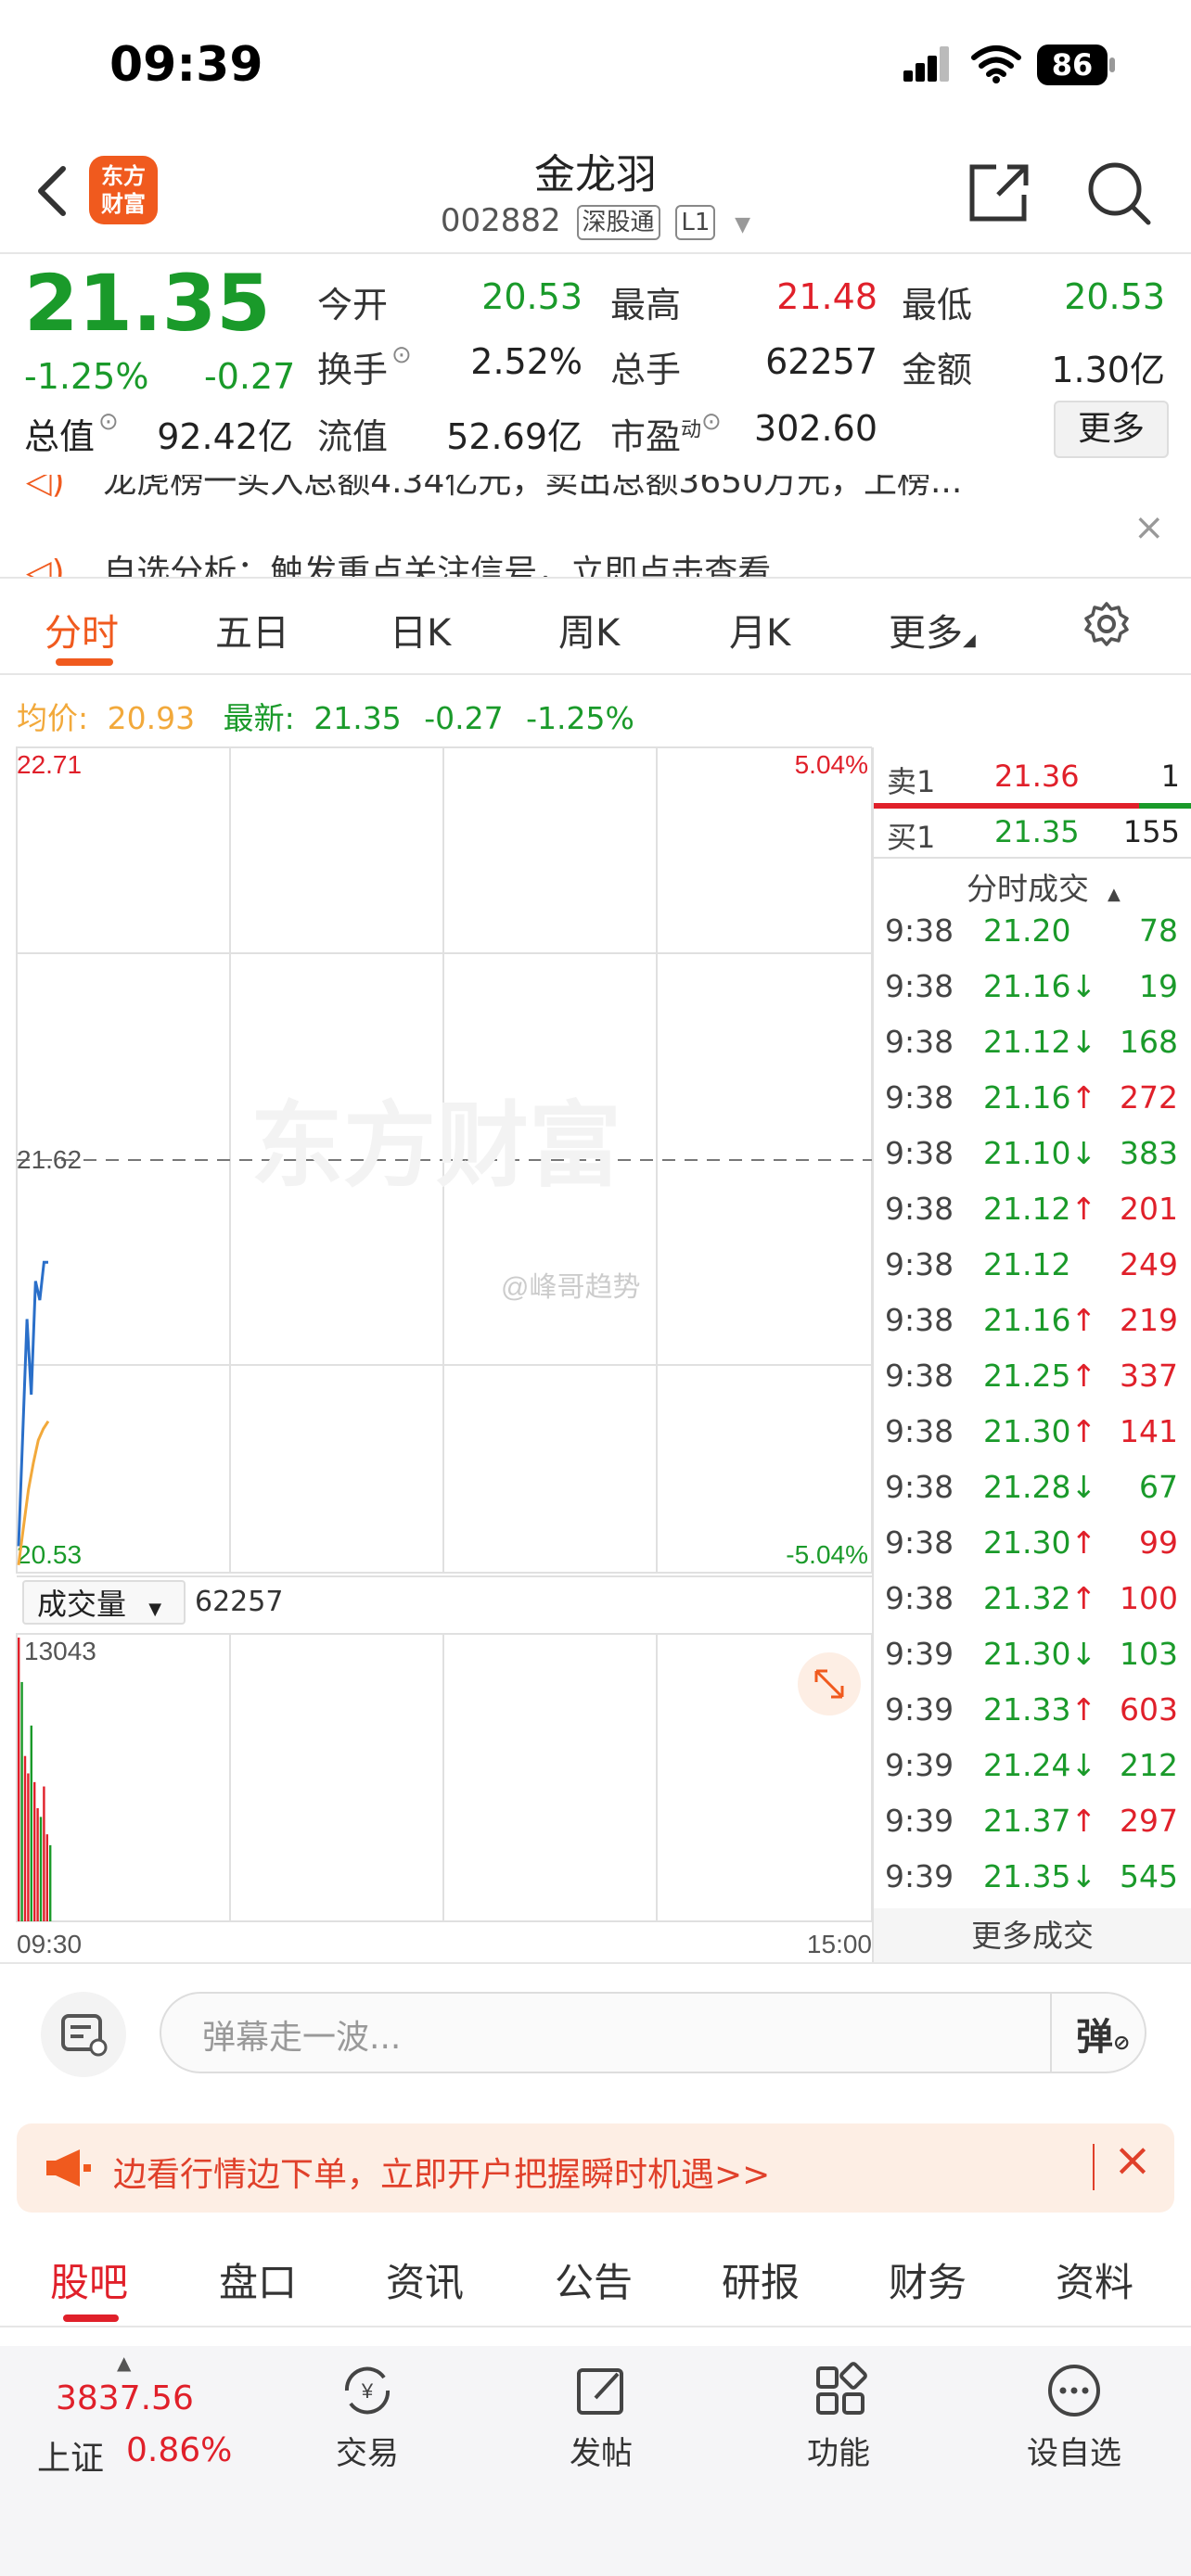 Image resolution: width=1191 pixels, height=2576 pixels. Describe the element at coordinates (589, 630) in the screenshot. I see `tab-weekly-k: 周K` at that location.